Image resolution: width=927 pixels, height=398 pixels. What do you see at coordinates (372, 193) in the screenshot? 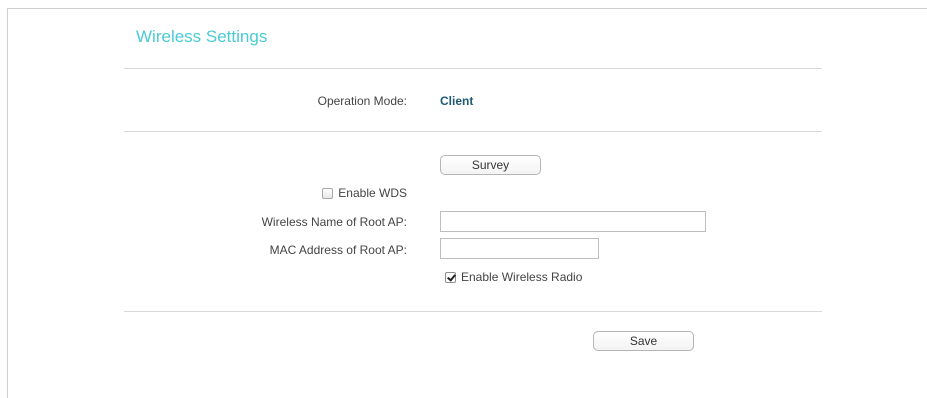
I see `enable-wds-label: Enable WDS` at bounding box center [372, 193].